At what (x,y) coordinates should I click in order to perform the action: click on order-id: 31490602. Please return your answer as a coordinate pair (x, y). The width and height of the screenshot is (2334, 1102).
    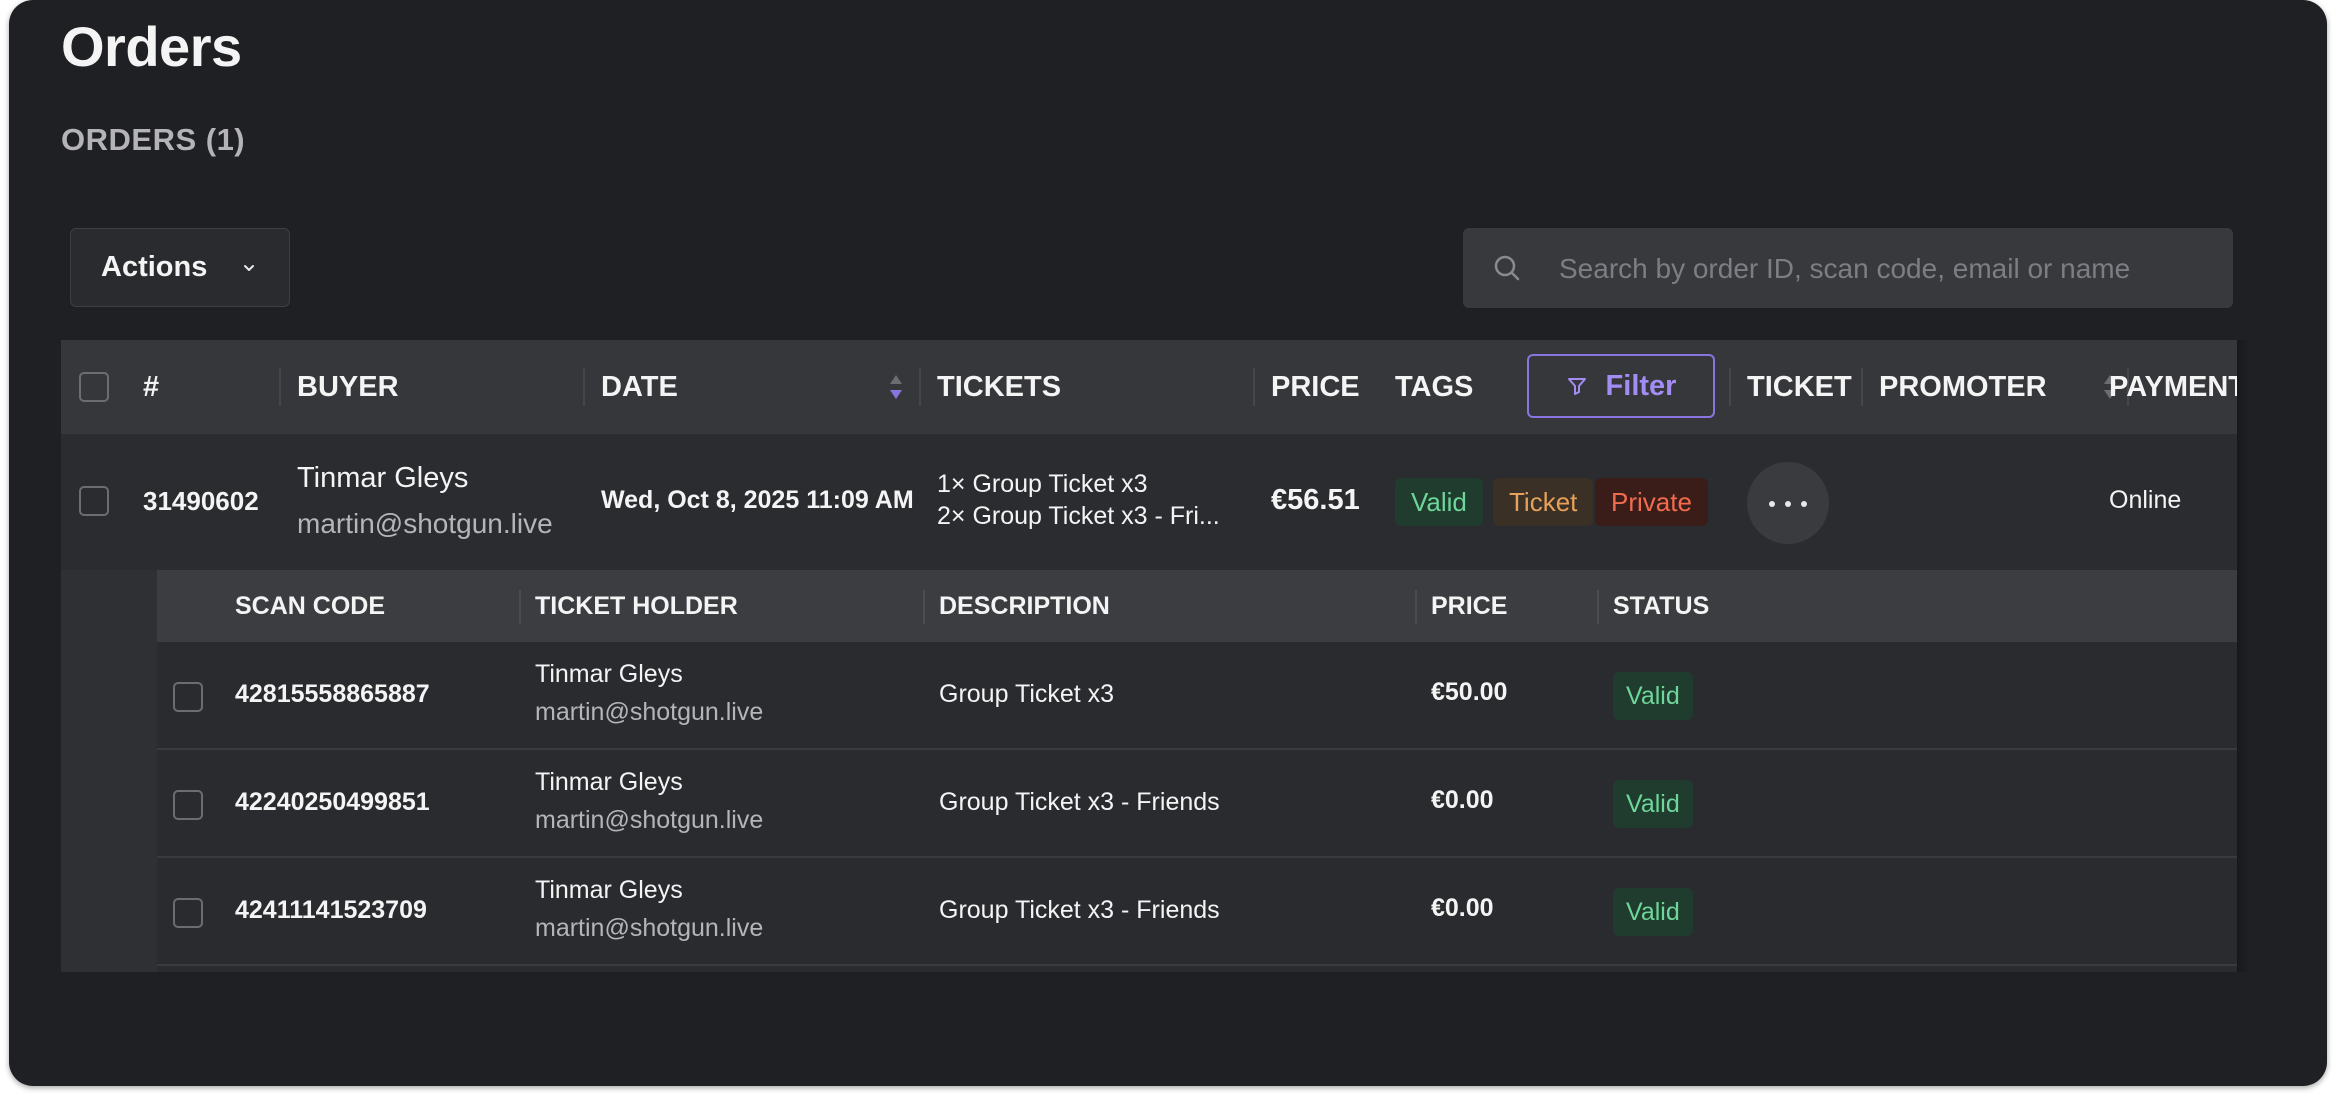
    Looking at the image, I should click on (201, 501).